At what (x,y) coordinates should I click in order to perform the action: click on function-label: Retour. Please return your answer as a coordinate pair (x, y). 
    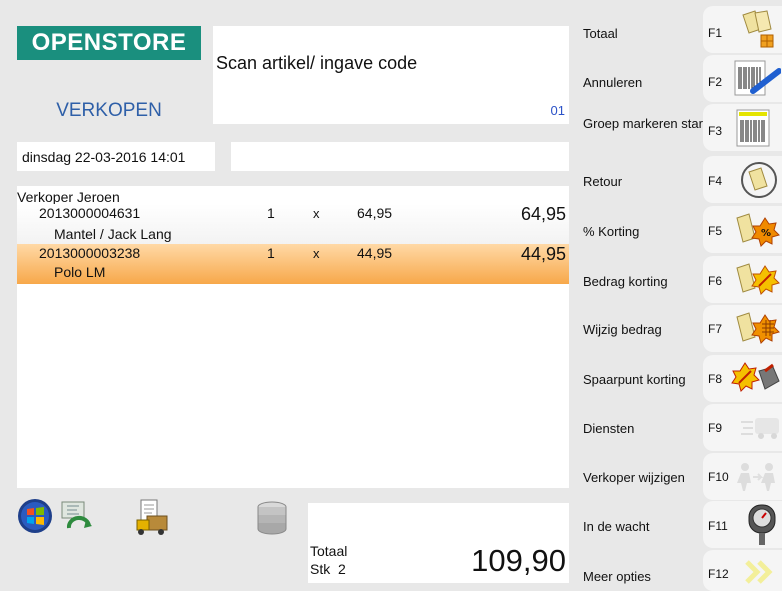
    Looking at the image, I should click on (603, 181).